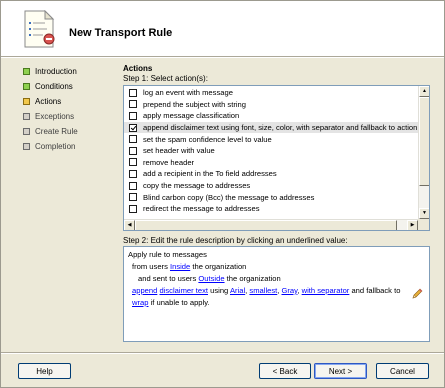 This screenshot has height=388, width=445. What do you see at coordinates (207, 139) in the screenshot?
I see `action-label: set the spam confidence level to value` at bounding box center [207, 139].